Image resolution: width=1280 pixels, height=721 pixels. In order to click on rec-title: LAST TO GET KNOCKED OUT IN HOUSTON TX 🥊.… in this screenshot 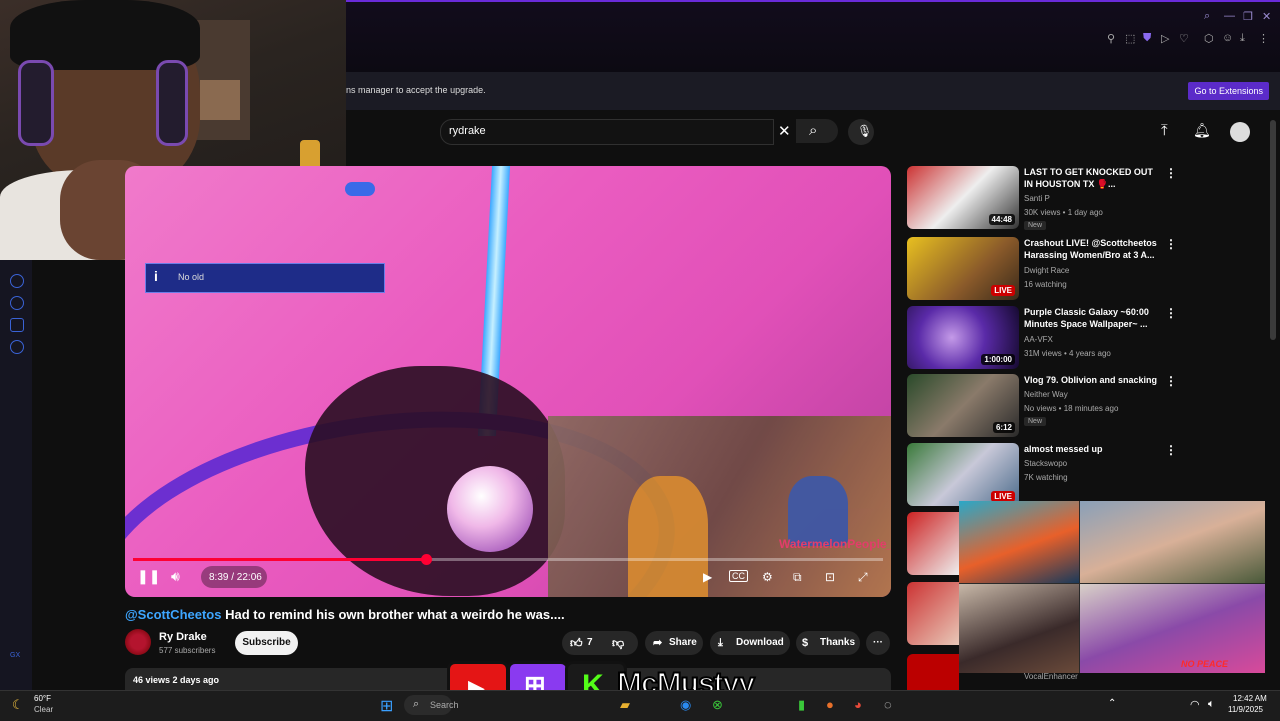, I will do `click(1094, 178)`.